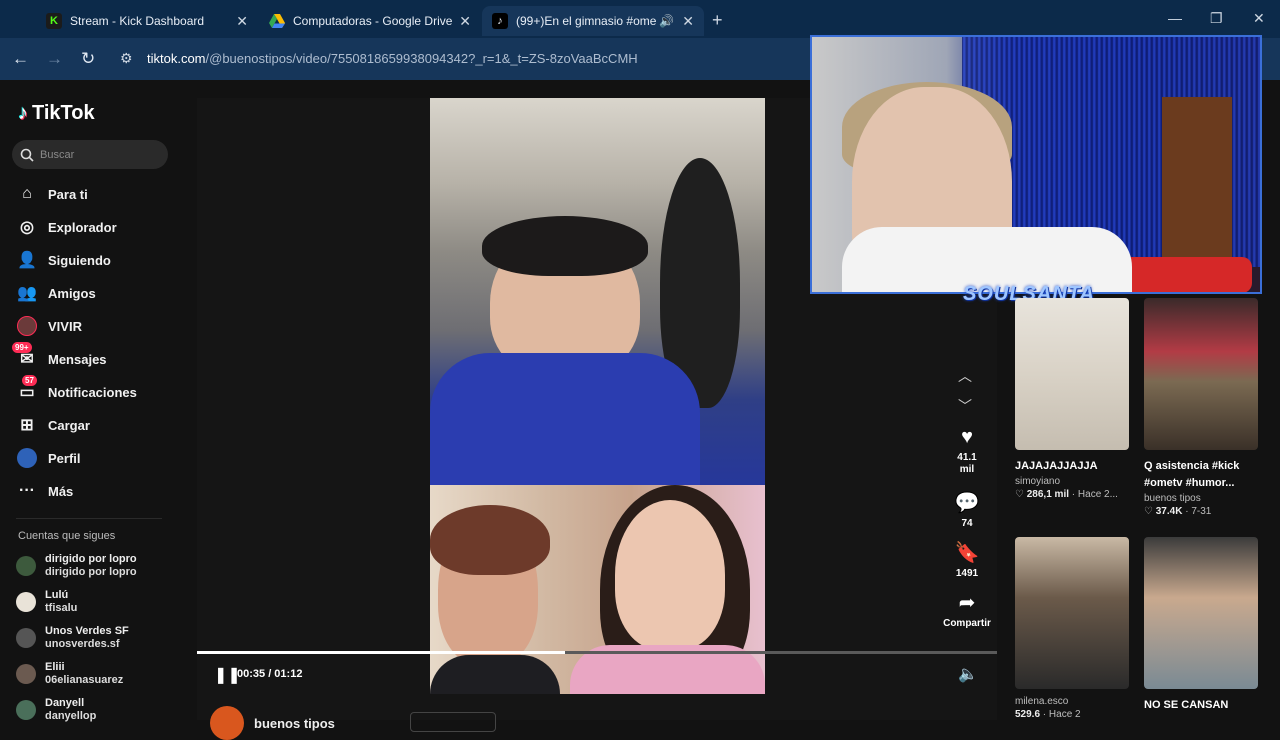  I want to click on video-bottom-panel, so click(597, 589).